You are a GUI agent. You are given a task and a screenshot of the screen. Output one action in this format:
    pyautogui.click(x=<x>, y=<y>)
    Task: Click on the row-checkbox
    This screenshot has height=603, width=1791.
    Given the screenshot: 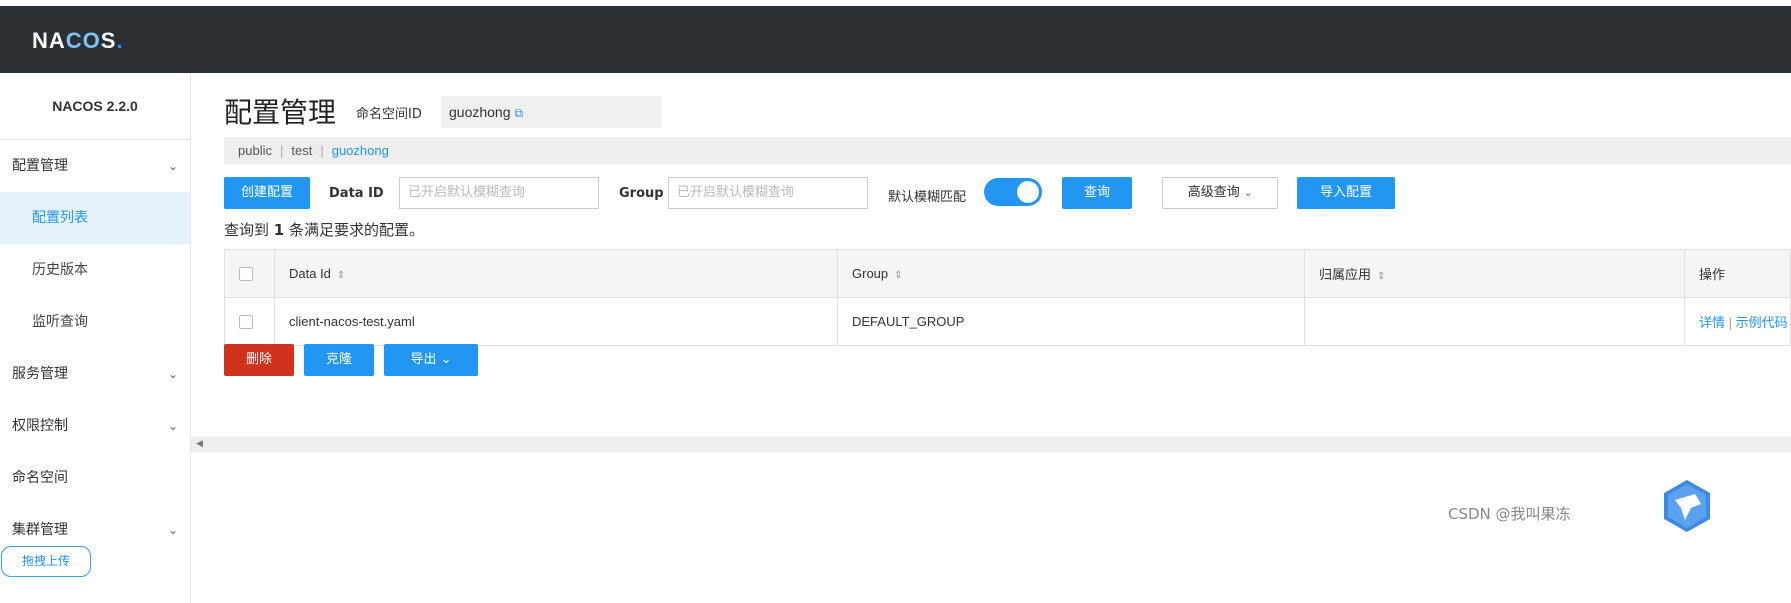 What is the action you would take?
    pyautogui.click(x=246, y=322)
    